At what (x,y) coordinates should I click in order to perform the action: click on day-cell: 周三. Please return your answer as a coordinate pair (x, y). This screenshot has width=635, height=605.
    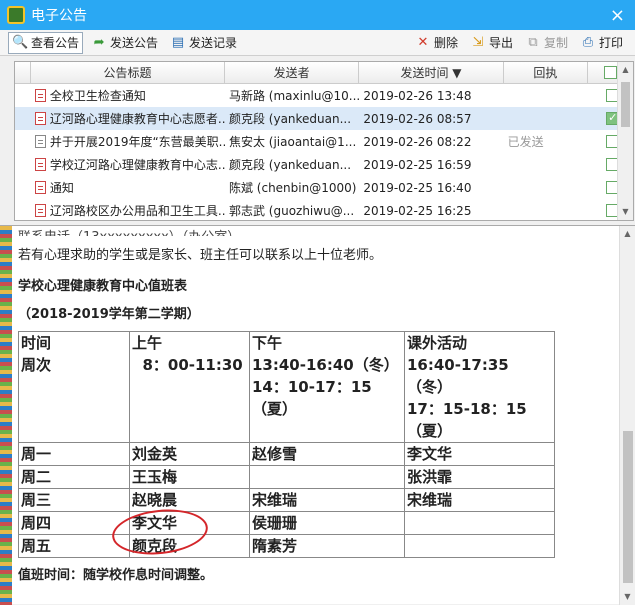
    Looking at the image, I should click on (74, 500).